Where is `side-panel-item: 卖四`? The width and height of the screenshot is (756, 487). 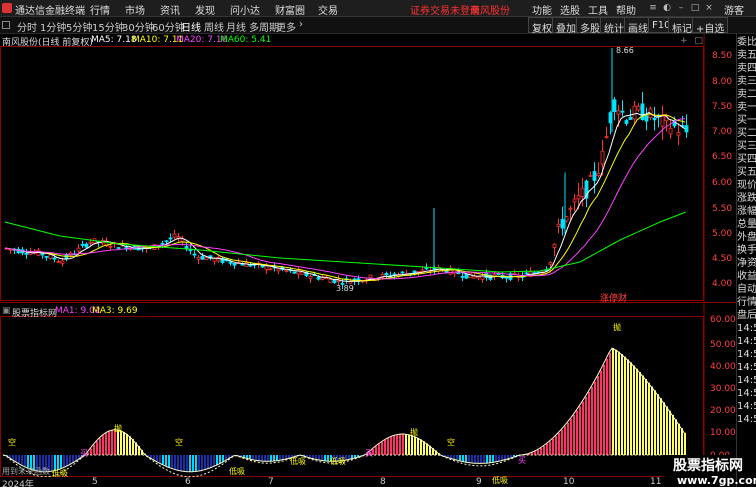 side-panel-item: 卖四 is located at coordinates (746, 68).